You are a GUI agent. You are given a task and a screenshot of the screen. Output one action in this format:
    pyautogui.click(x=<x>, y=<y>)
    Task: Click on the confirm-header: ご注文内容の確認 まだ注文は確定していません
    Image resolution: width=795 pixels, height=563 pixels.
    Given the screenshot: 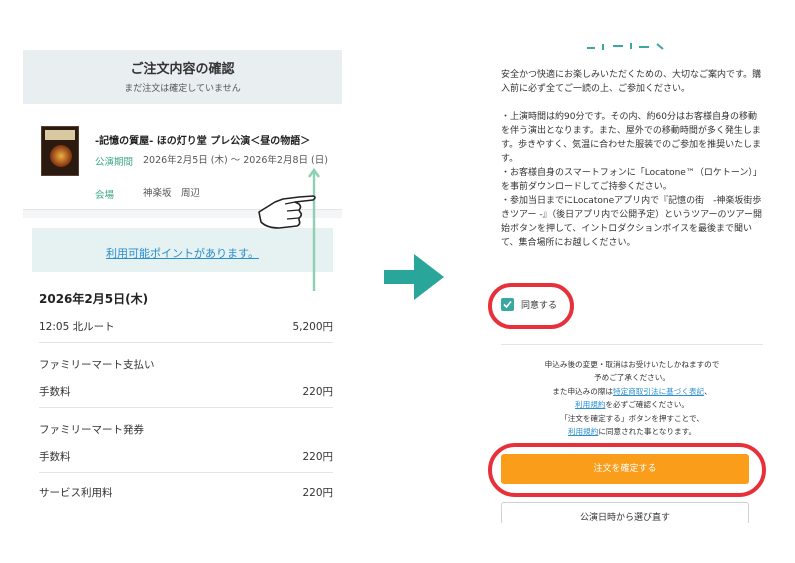 What is the action you would take?
    pyautogui.click(x=182, y=77)
    